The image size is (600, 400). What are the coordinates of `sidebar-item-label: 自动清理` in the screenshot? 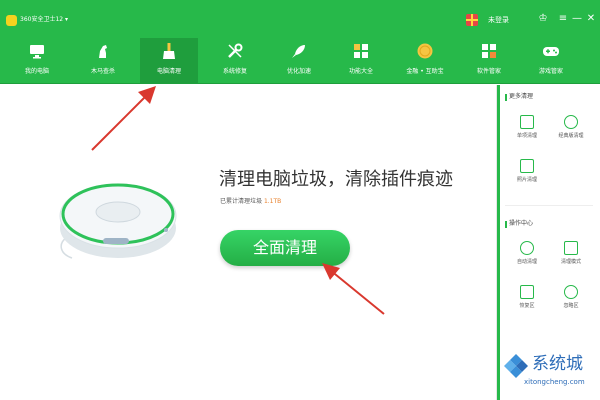 It's located at (526, 262).